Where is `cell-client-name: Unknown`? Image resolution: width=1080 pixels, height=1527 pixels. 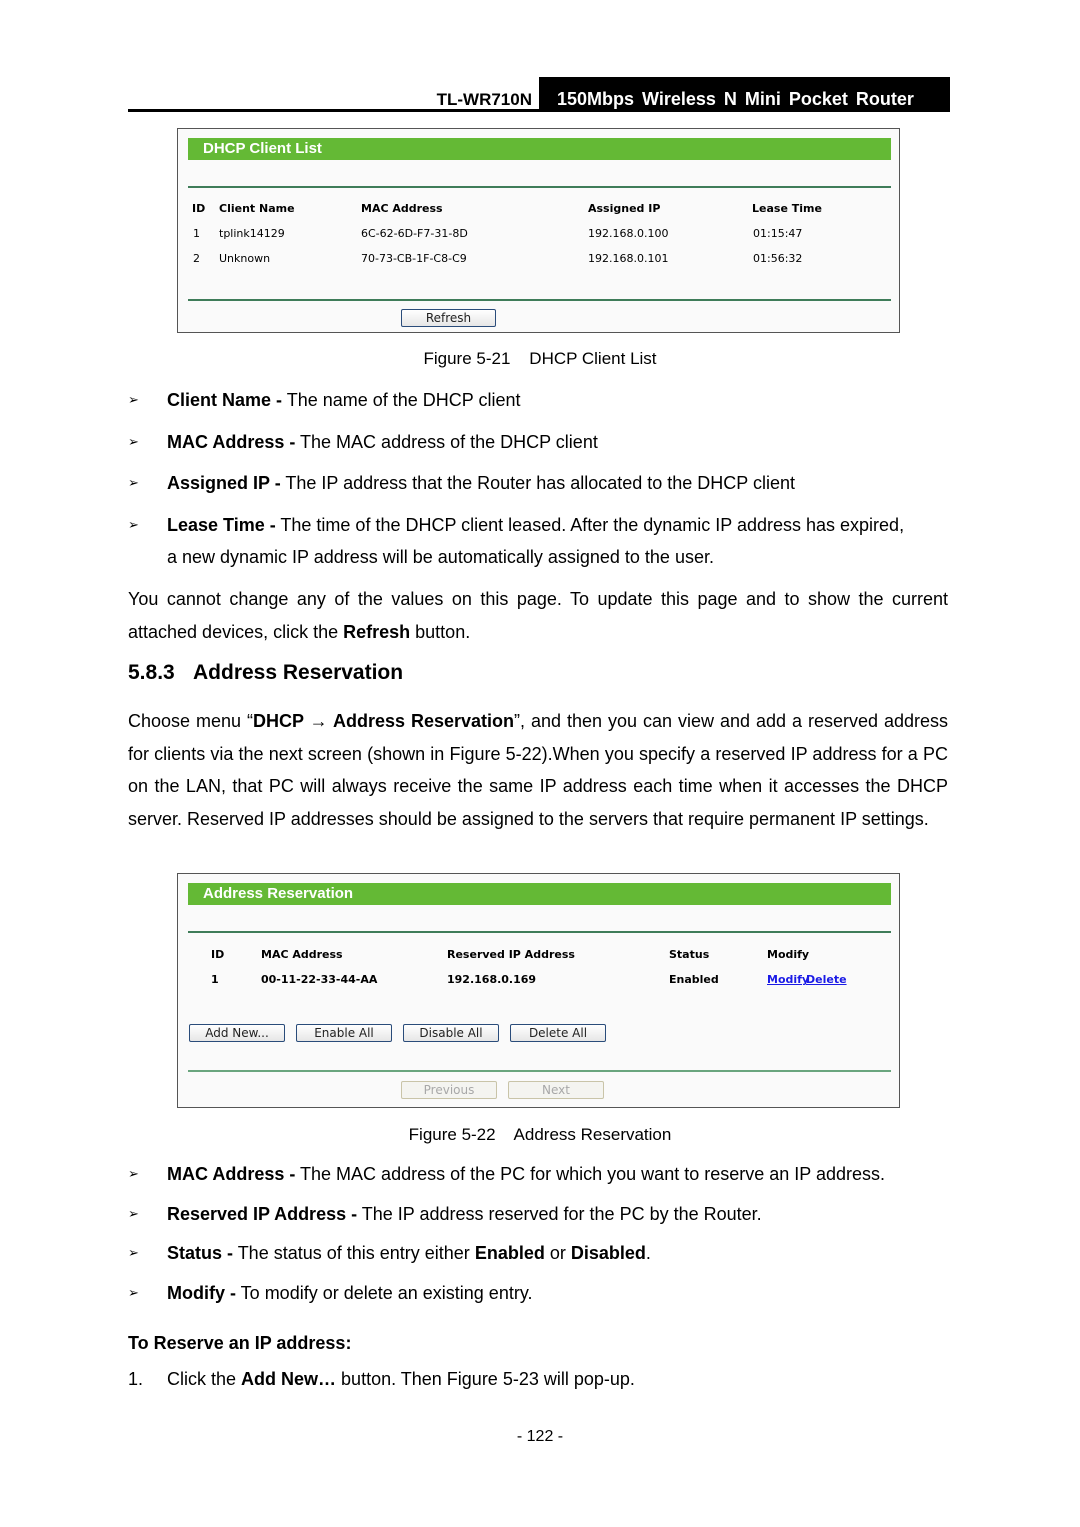 cell-client-name: Unknown is located at coordinates (245, 258).